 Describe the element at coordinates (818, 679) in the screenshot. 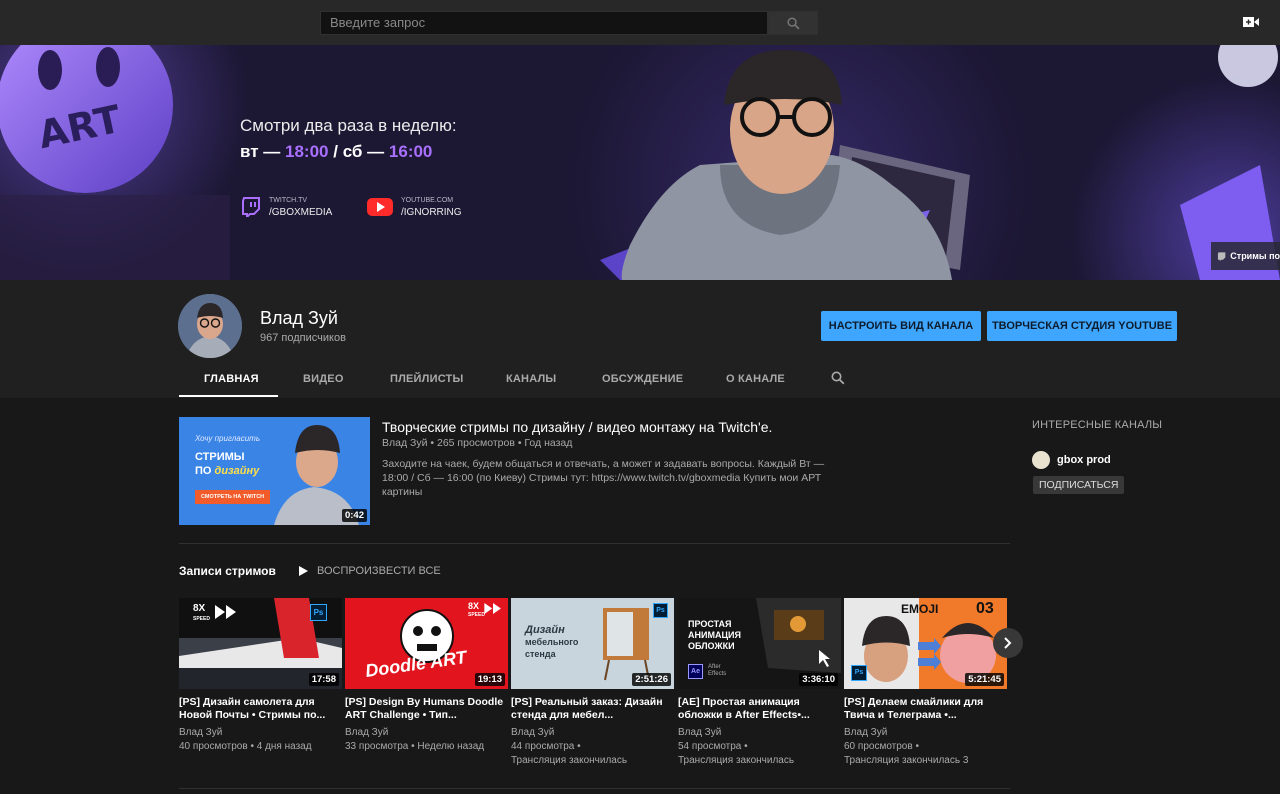

I see `video-duration: 3:36:10` at that location.